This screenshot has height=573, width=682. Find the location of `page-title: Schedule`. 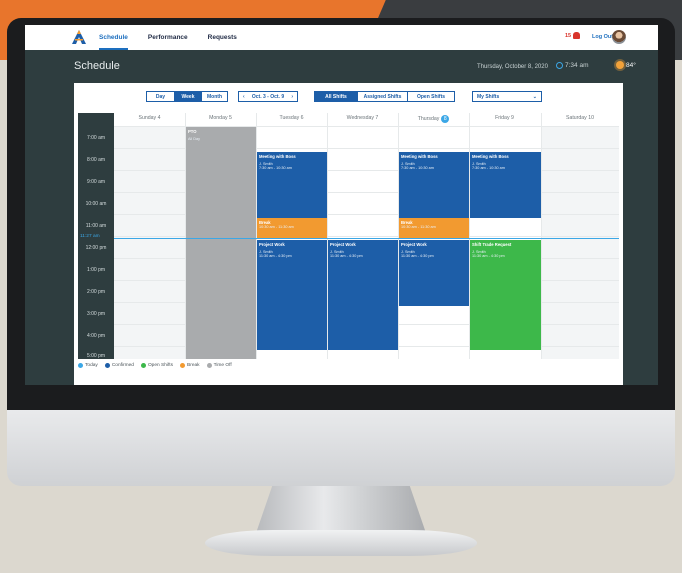

page-title: Schedule is located at coordinates (97, 66).